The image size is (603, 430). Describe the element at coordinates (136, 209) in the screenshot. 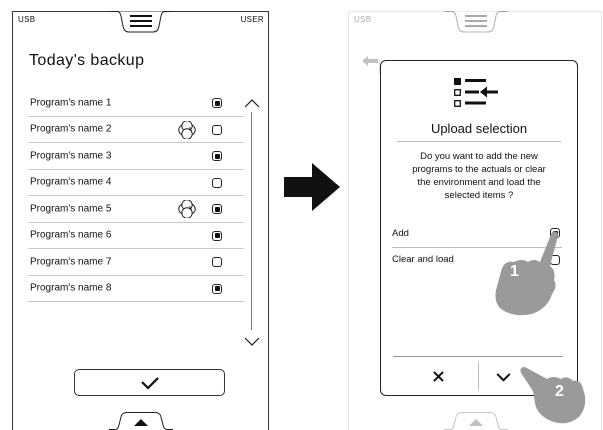

I see `table-row: Program's name 5` at that location.